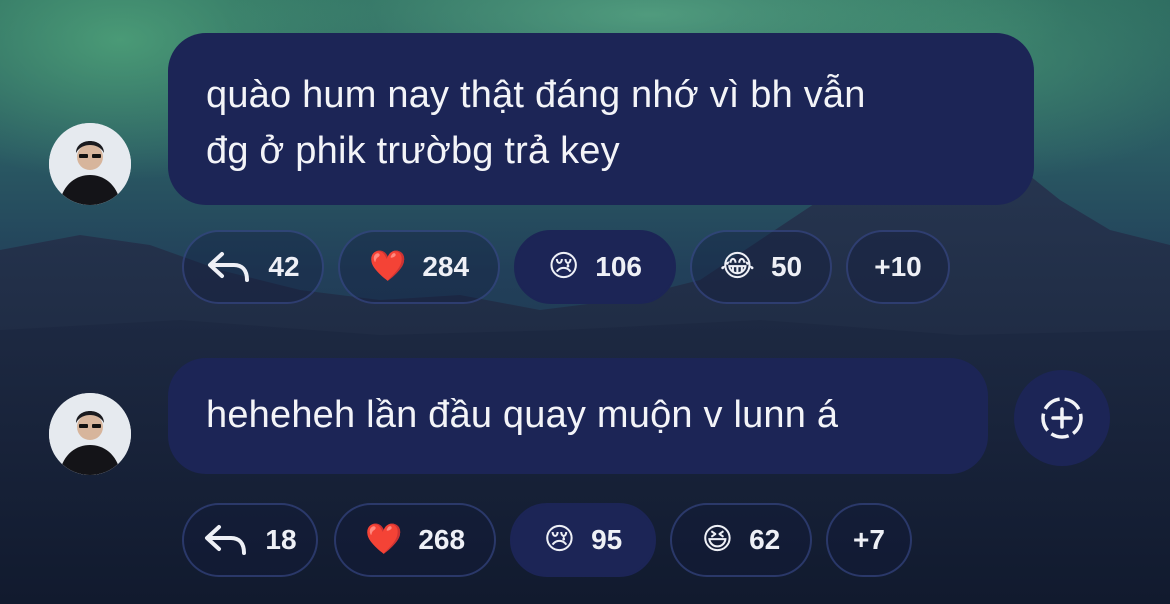  I want to click on reaction-bar: 42 ❤️ 284 😢 106 😂 50 +10, so click(585, 269).